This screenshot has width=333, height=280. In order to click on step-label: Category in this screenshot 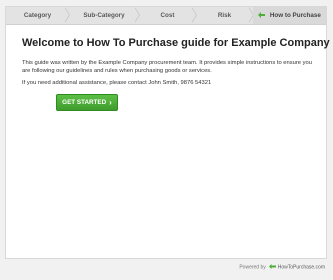, I will do `click(37, 15)`.